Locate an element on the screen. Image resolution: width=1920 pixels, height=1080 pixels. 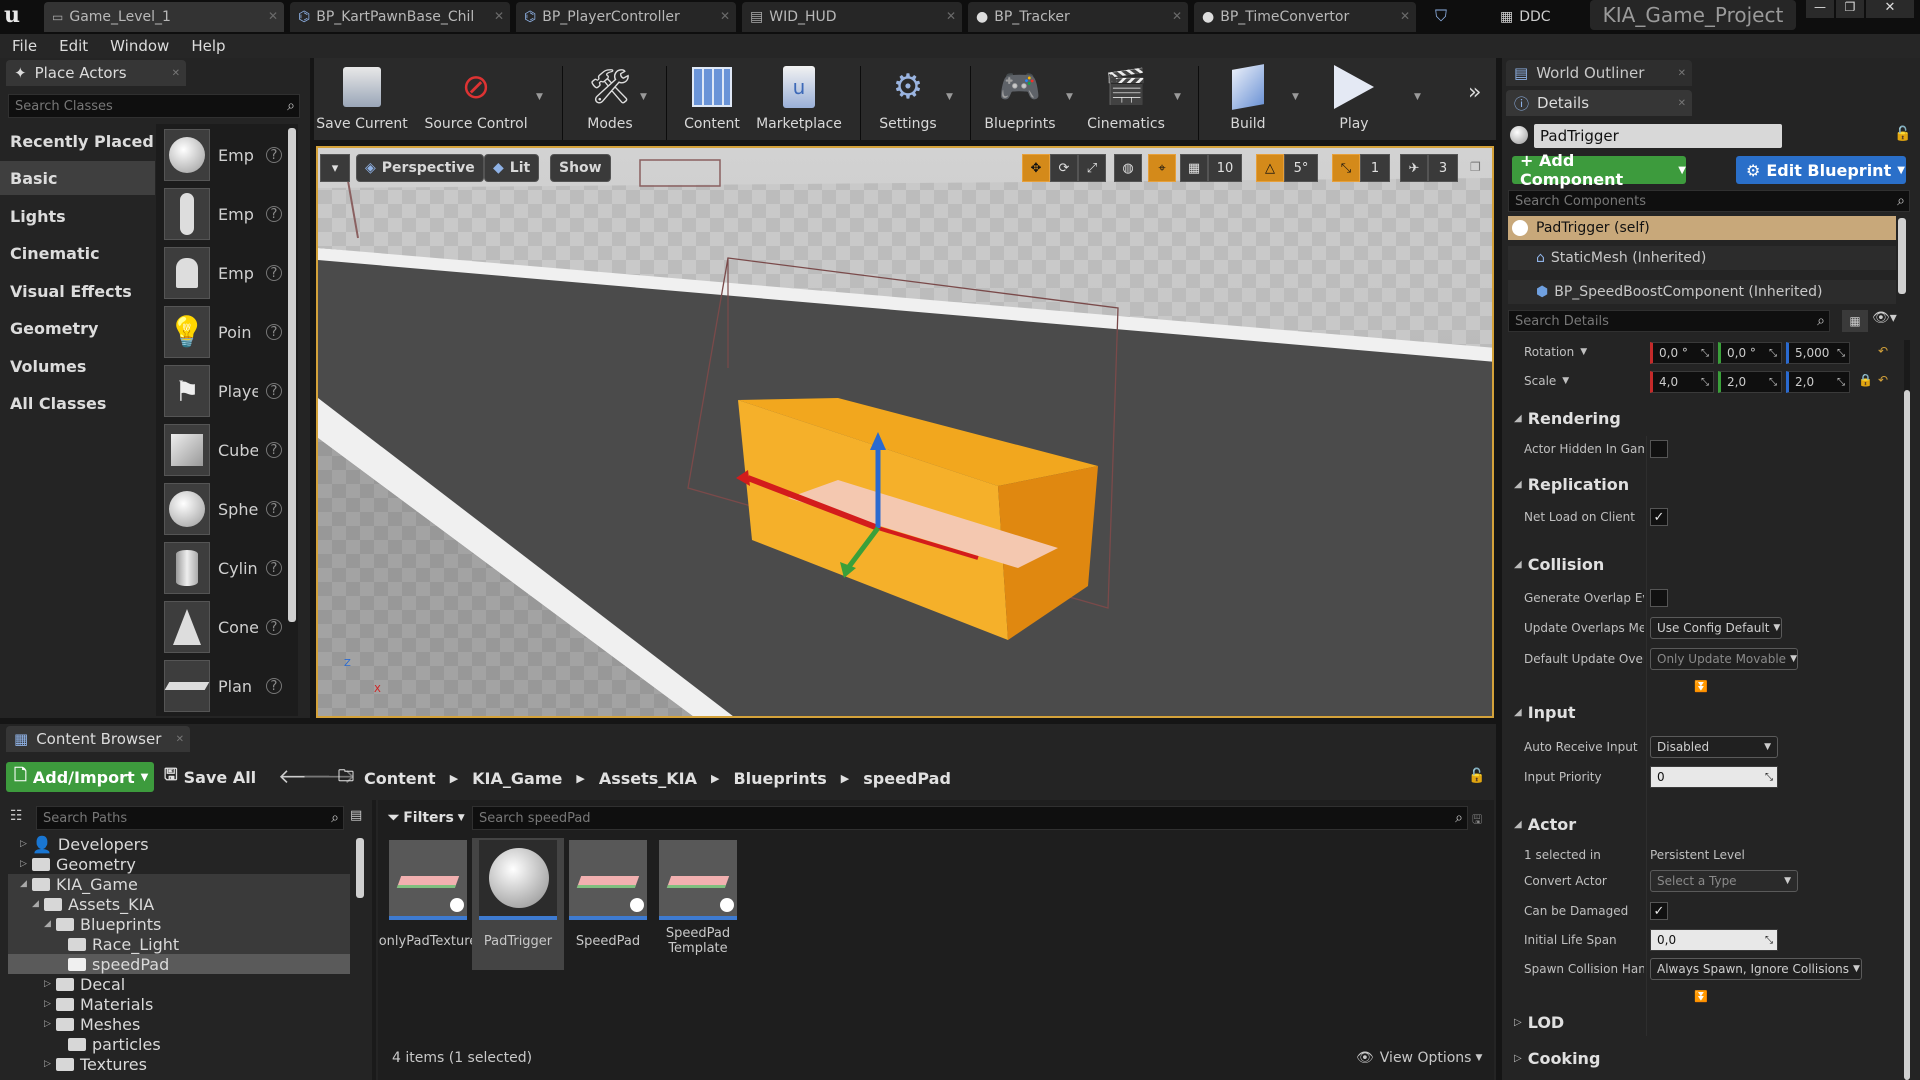
breadcrumb-speedpad: speedPad is located at coordinates (907, 778).